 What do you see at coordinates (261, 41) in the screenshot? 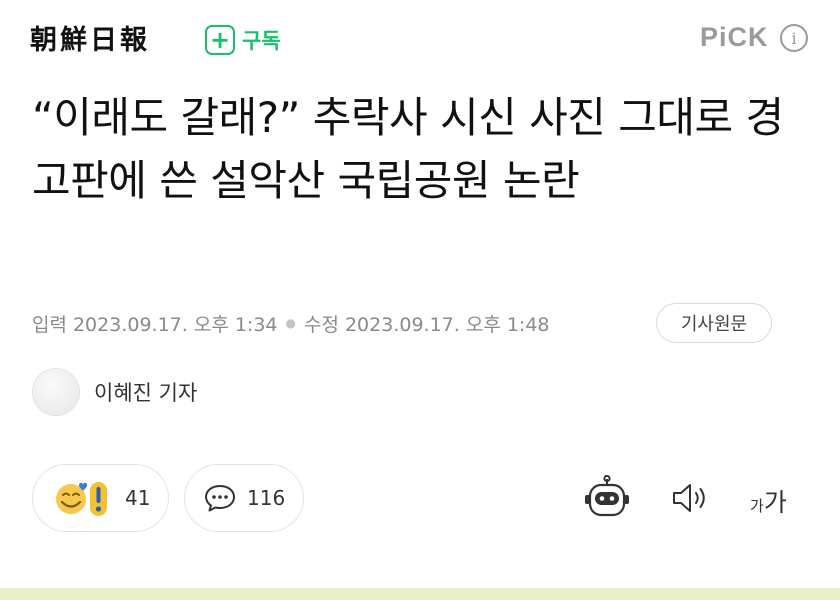
I see `subscribe-label: 구독` at bounding box center [261, 41].